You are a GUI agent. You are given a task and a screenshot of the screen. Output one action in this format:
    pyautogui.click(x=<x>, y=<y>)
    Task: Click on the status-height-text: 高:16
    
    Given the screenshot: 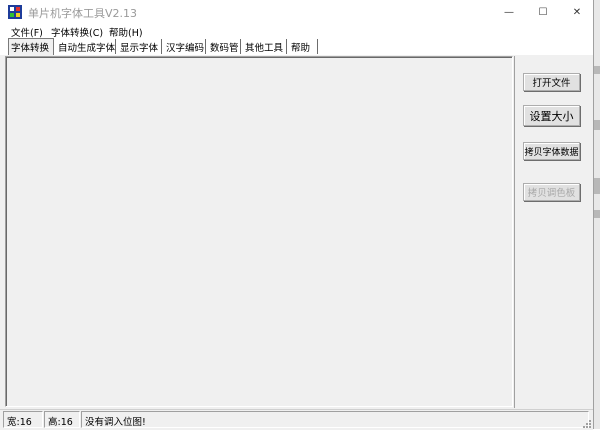 What is the action you would take?
    pyautogui.click(x=60, y=422)
    